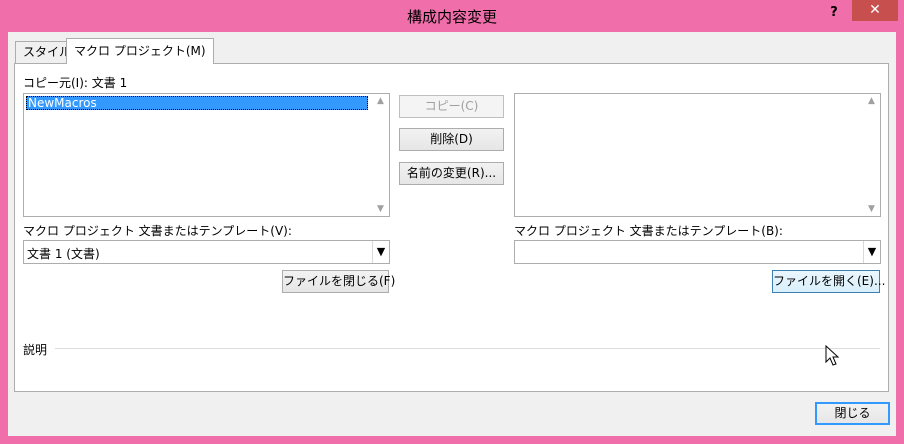 The width and height of the screenshot is (904, 444). Describe the element at coordinates (451, 106) in the screenshot. I see `copy-button: コピー(C)` at that location.